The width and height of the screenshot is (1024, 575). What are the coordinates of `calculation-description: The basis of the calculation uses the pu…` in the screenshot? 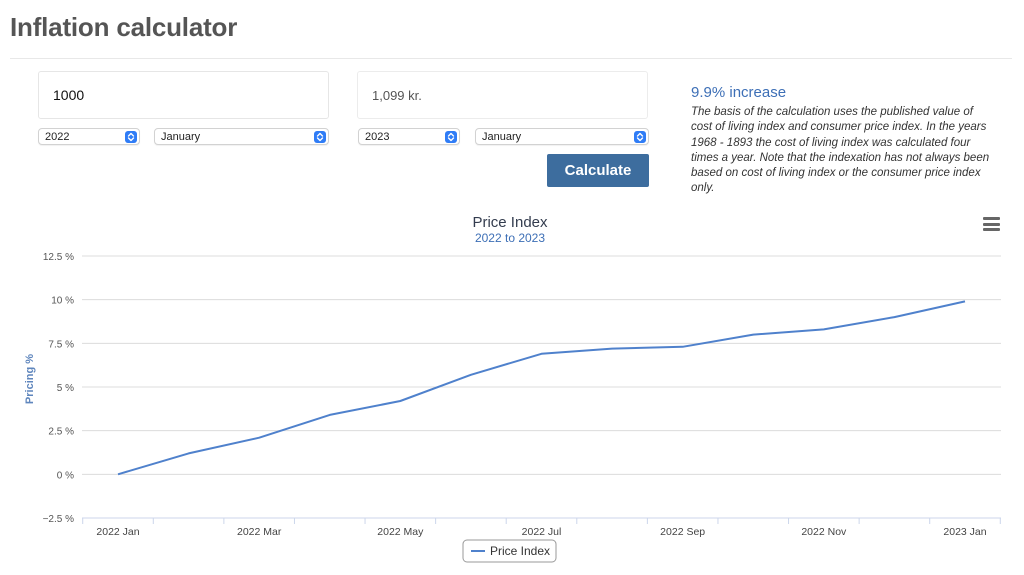 It's located at (840, 150).